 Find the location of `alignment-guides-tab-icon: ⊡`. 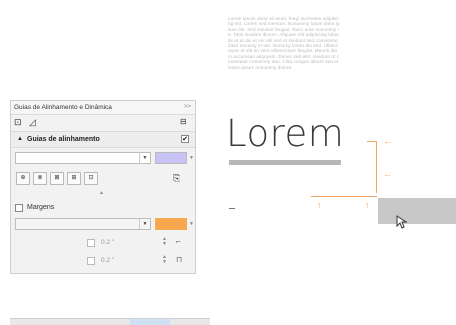

alignment-guides-tab-icon: ⊡ is located at coordinates (18, 122).